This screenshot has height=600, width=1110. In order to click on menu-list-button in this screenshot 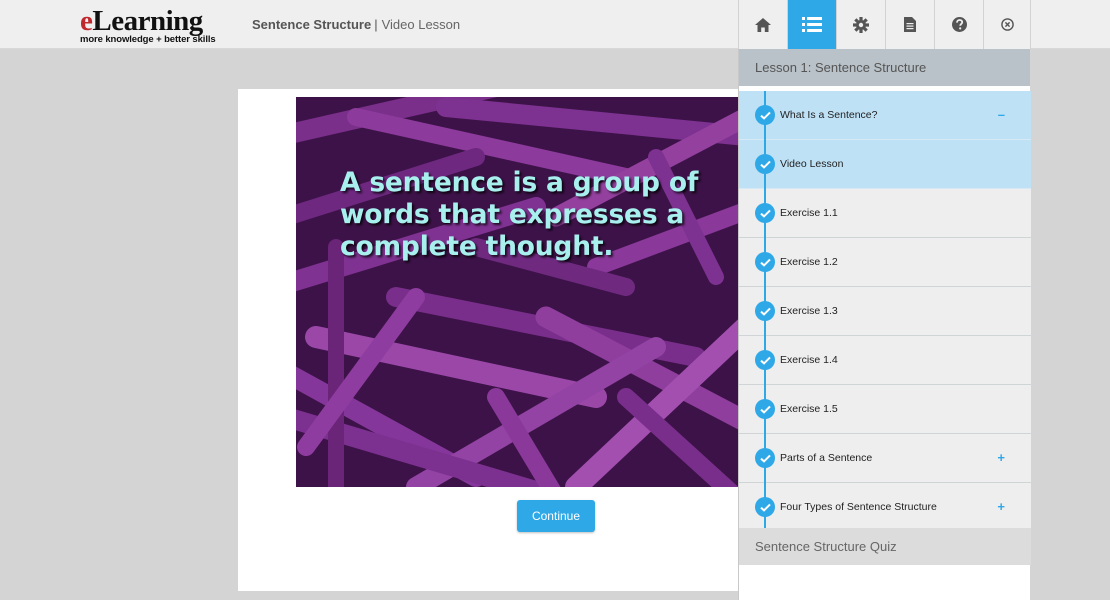, I will do `click(811, 24)`.